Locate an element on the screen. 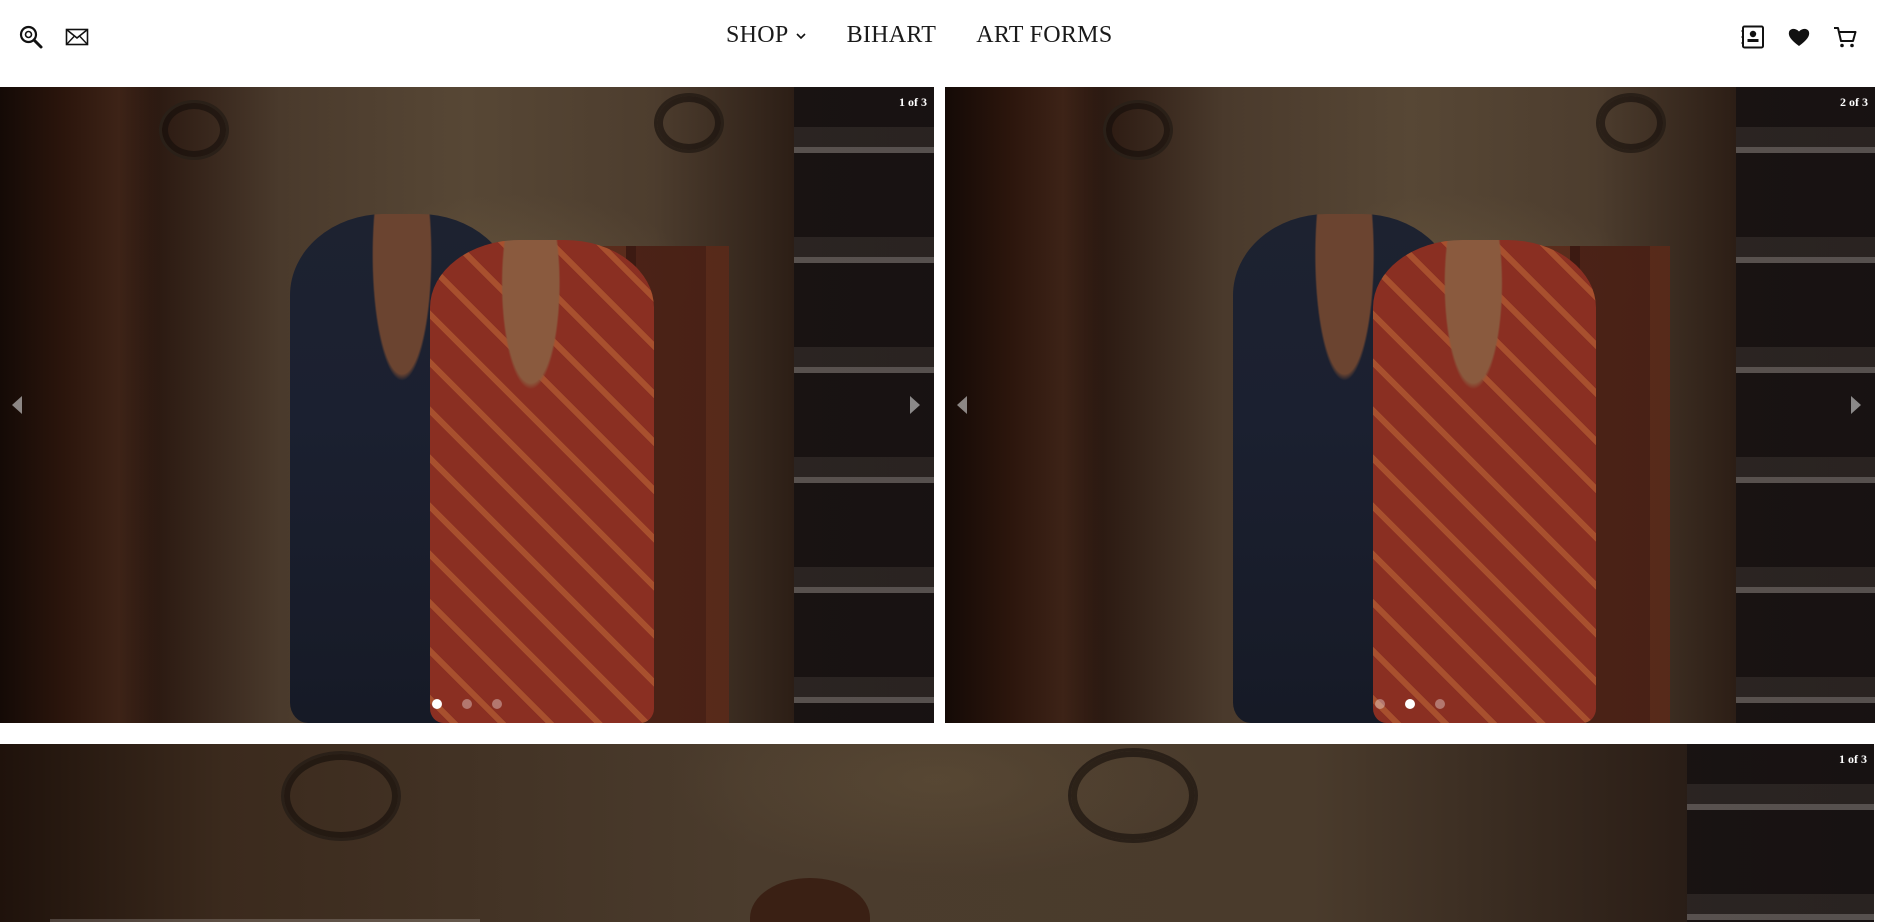 Image resolution: width=1882 pixels, height=922 pixels. search-icon is located at coordinates (31, 37).